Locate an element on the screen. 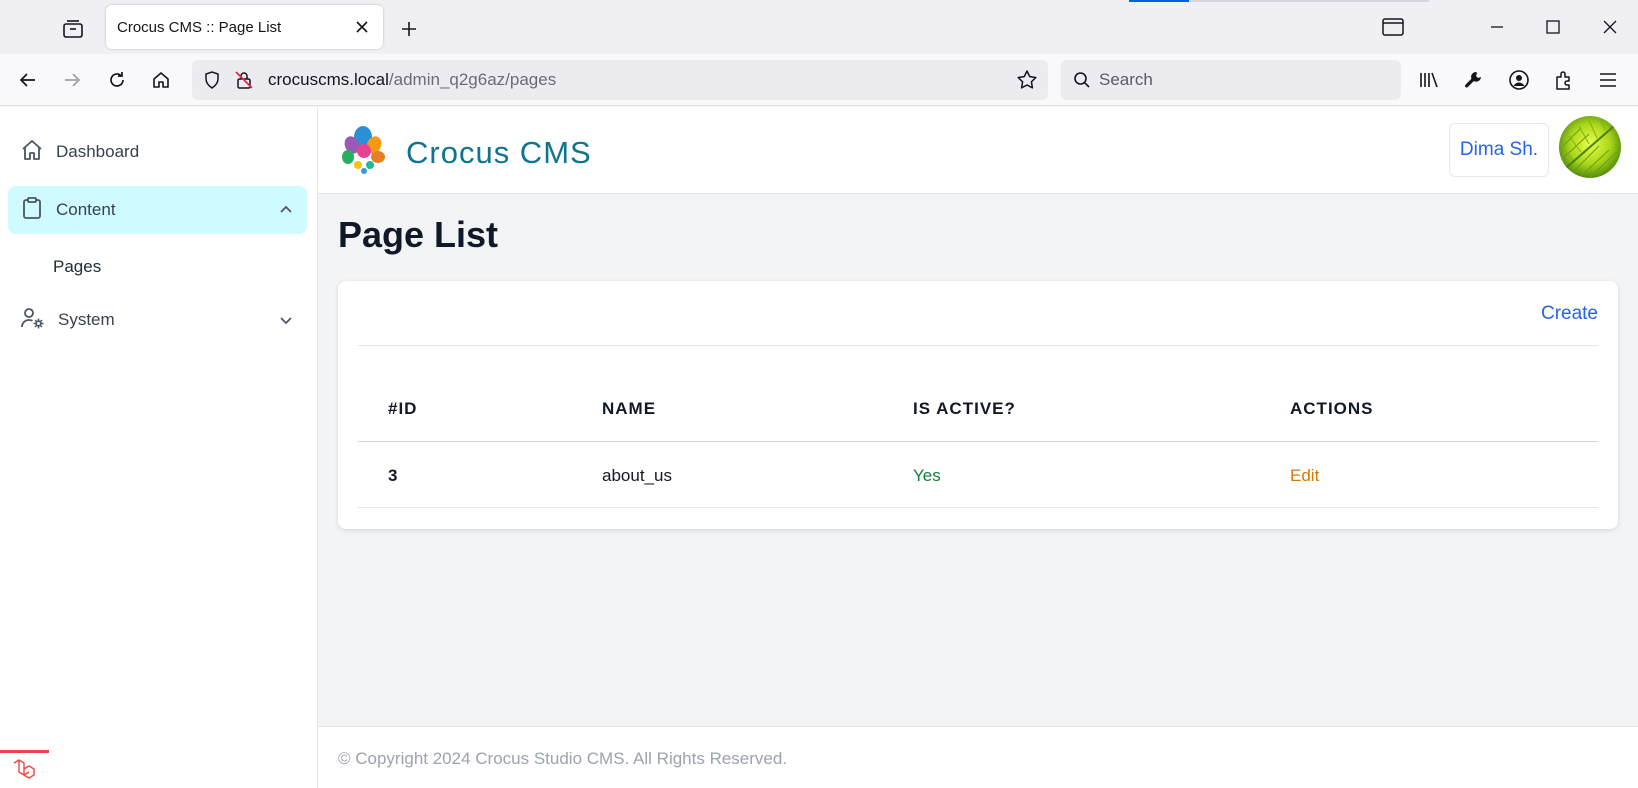  avatar is located at coordinates (1590, 147).